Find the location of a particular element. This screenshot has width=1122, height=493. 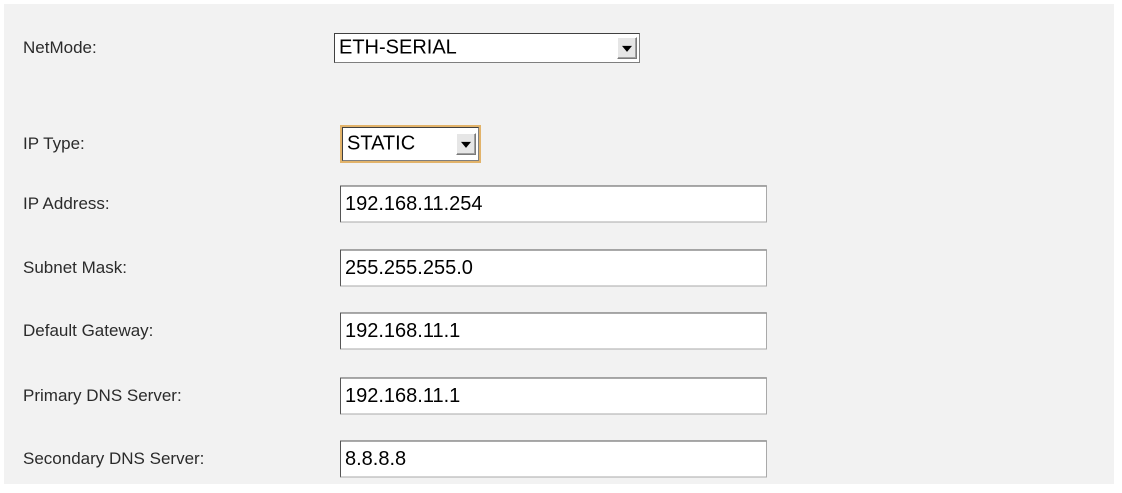

default-gateway-value: 192.168.11.1 is located at coordinates (403, 330).